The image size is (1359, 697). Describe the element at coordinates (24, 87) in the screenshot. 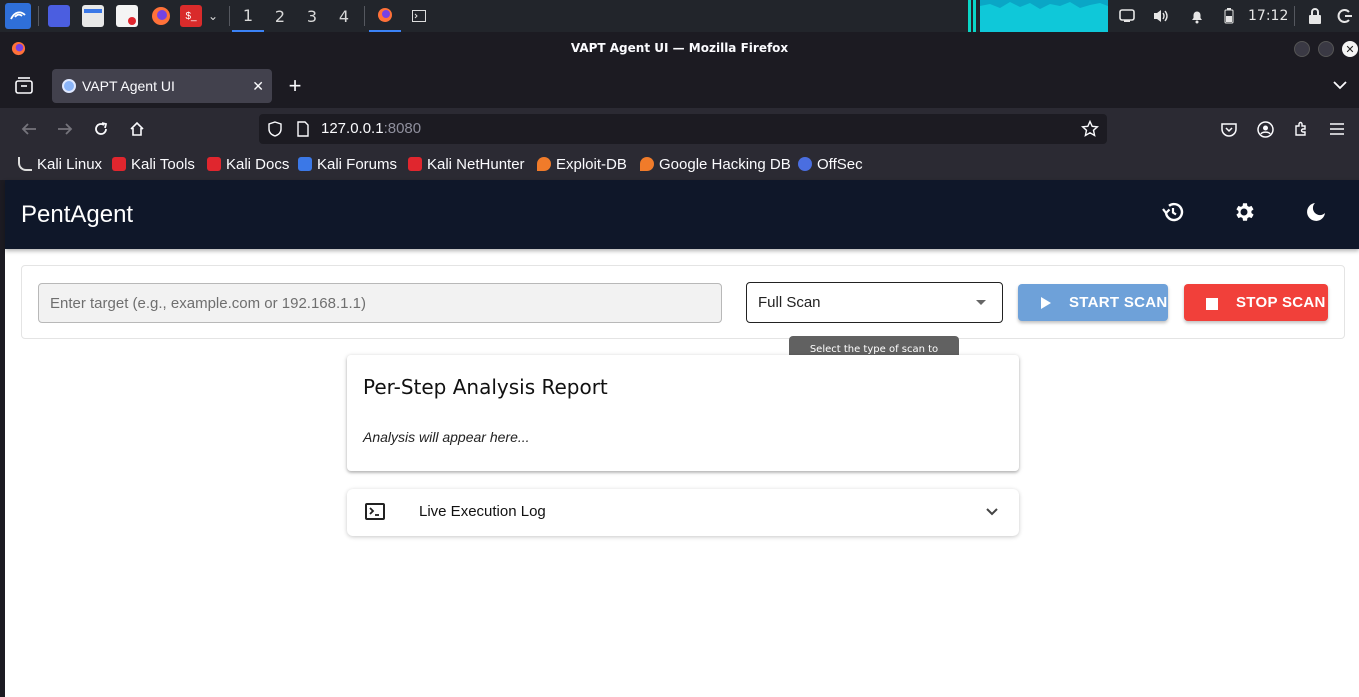

I see `tab-overview-icon` at that location.